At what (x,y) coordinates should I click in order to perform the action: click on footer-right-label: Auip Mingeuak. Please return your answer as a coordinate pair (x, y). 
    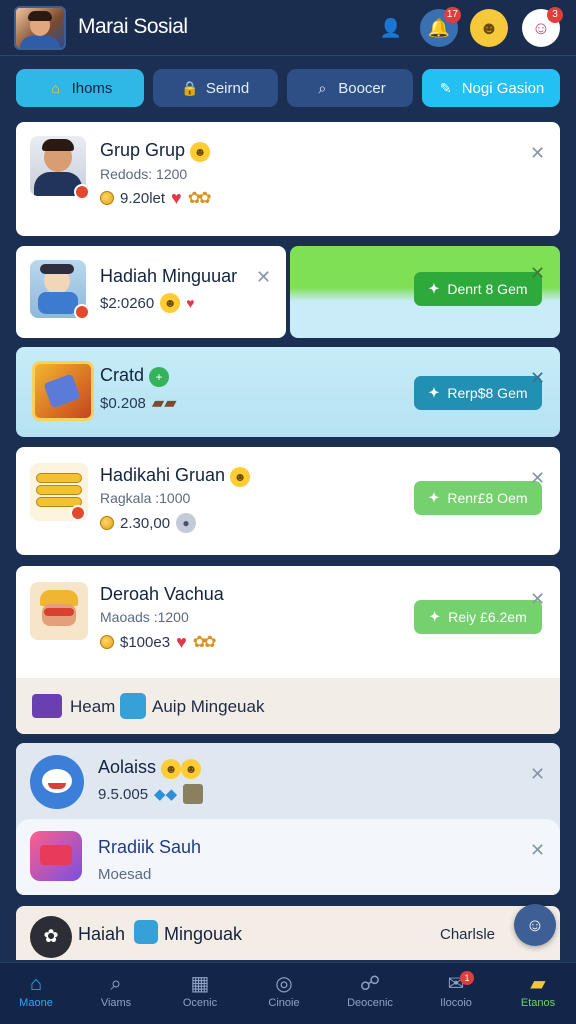
    Looking at the image, I should click on (208, 707).